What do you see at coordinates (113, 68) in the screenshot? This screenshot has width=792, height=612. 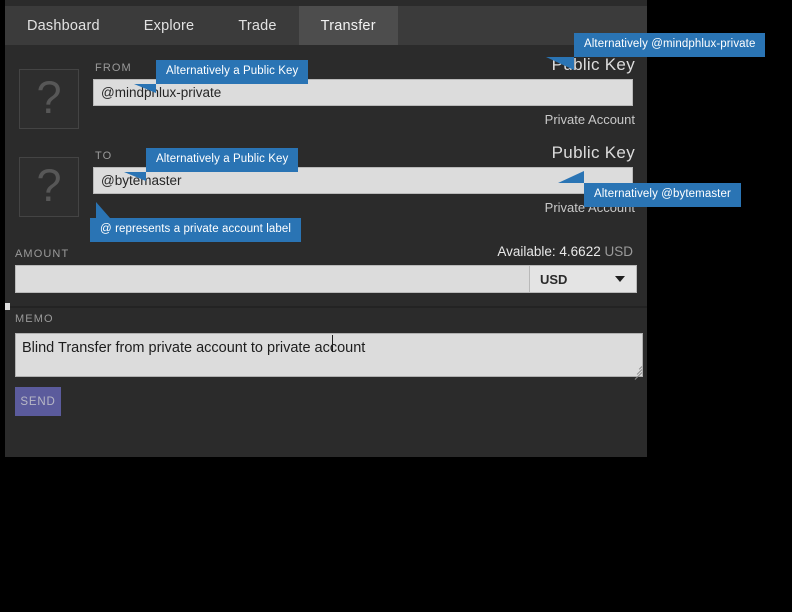 I see `from-label: FROM` at bounding box center [113, 68].